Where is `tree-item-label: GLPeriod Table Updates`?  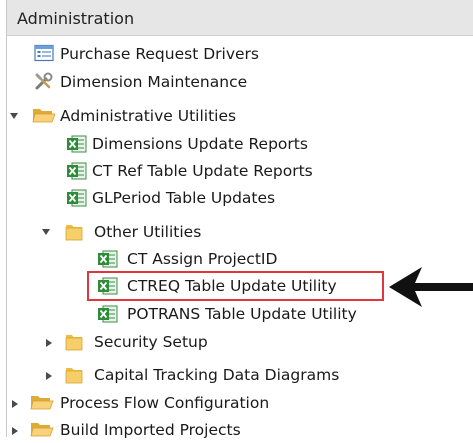
tree-item-label: GLPeriod Table Updates is located at coordinates (184, 198).